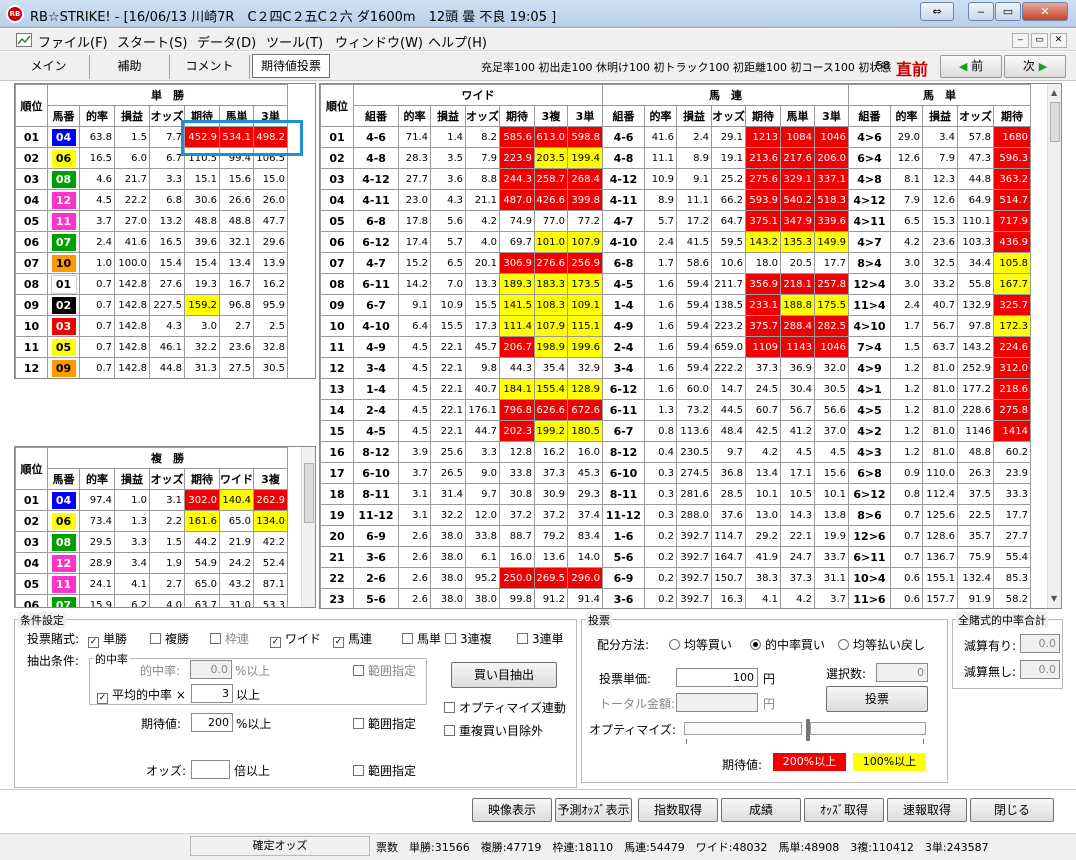 Image resolution: width=1076 pixels, height=860 pixels. What do you see at coordinates (512, 810) in the screenshot?
I see `video-display-button: 映像表示` at bounding box center [512, 810].